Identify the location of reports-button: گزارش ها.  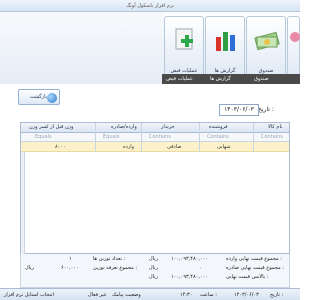
(225, 47).